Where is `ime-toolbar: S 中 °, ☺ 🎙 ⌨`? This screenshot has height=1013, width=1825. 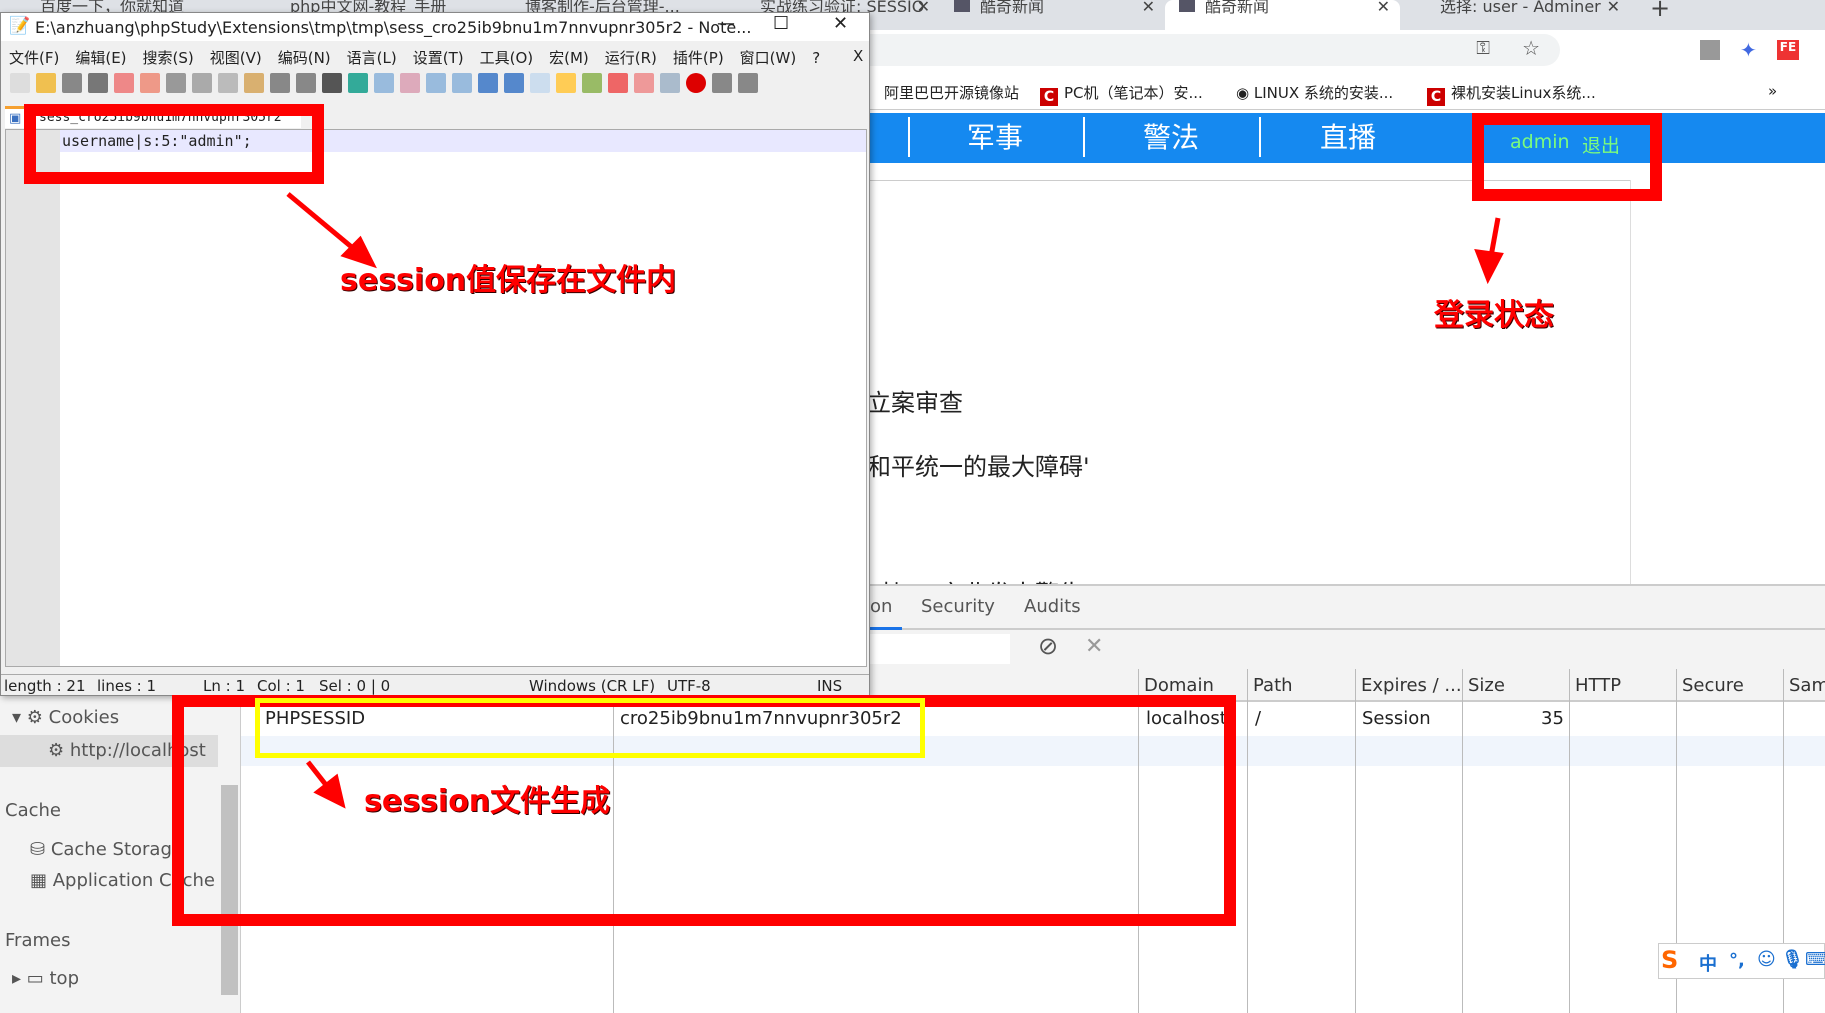 ime-toolbar: S 中 °, ☺ 🎙 ⌨ is located at coordinates (1741, 961).